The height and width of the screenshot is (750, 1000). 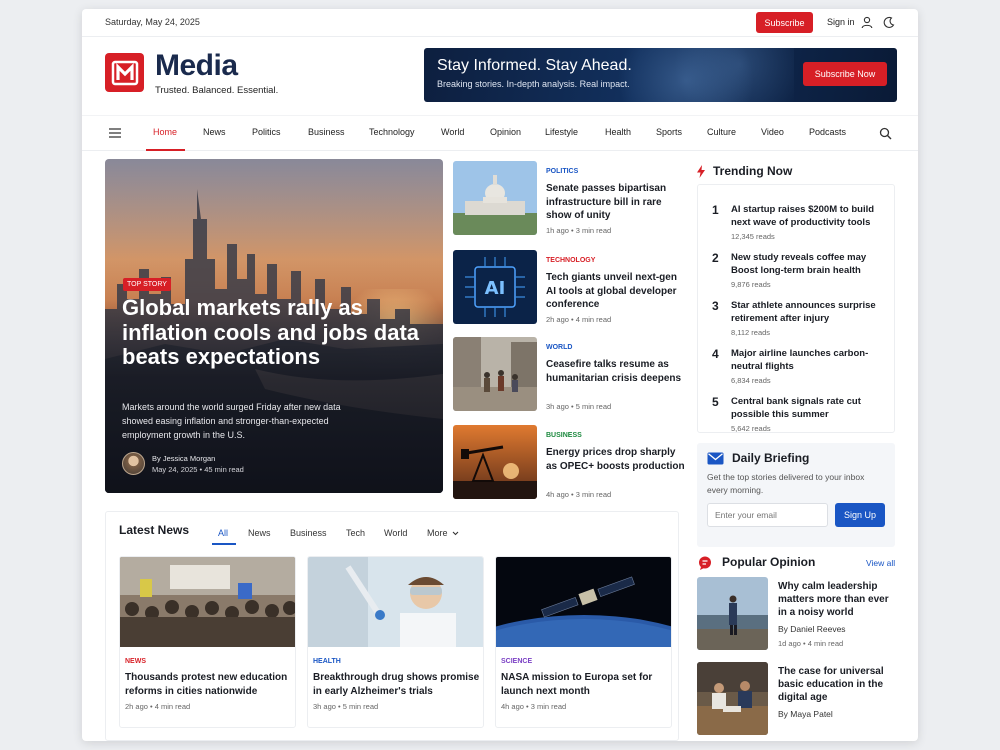 I want to click on card-read-time: 3 min read, so click(x=548, y=706).